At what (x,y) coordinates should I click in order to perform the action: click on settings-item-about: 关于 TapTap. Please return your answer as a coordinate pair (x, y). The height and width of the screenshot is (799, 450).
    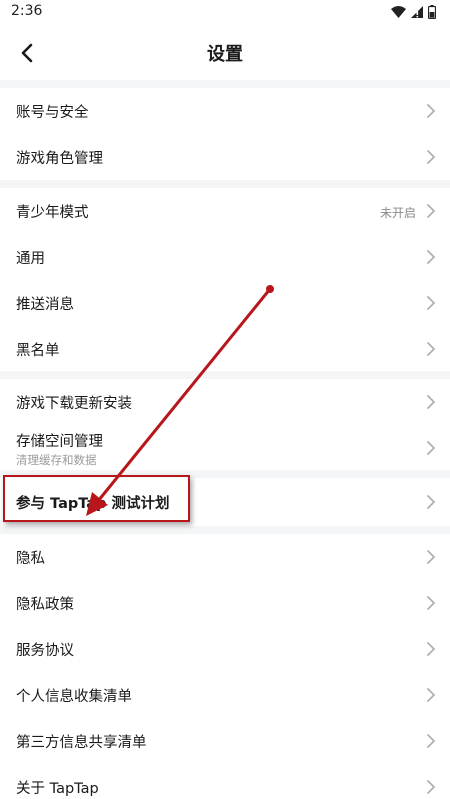
    Looking at the image, I should click on (225, 781).